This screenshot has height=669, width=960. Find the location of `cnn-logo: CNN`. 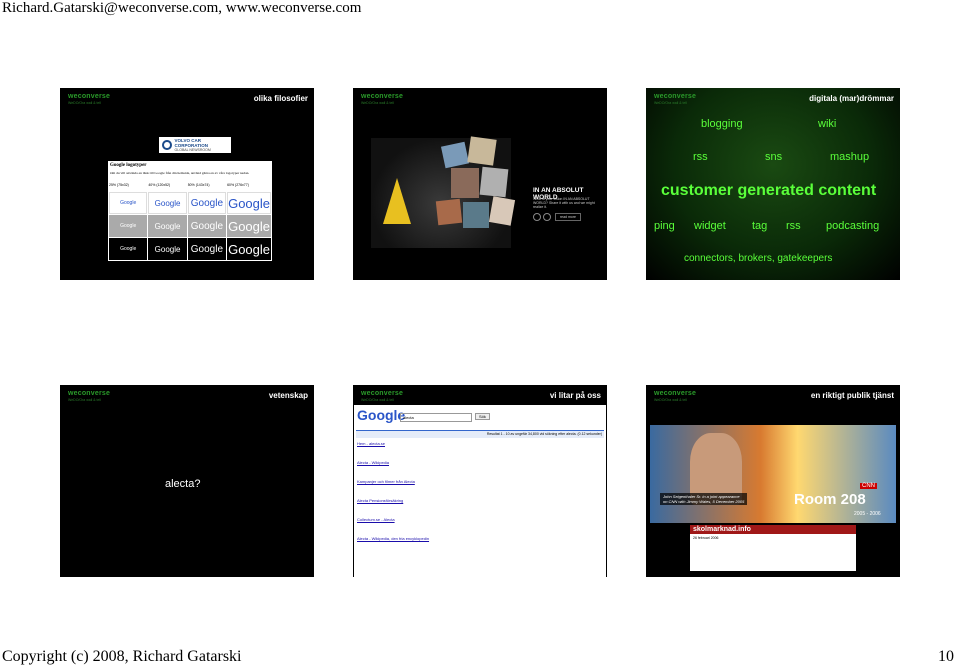

cnn-logo: CNN is located at coordinates (868, 486).